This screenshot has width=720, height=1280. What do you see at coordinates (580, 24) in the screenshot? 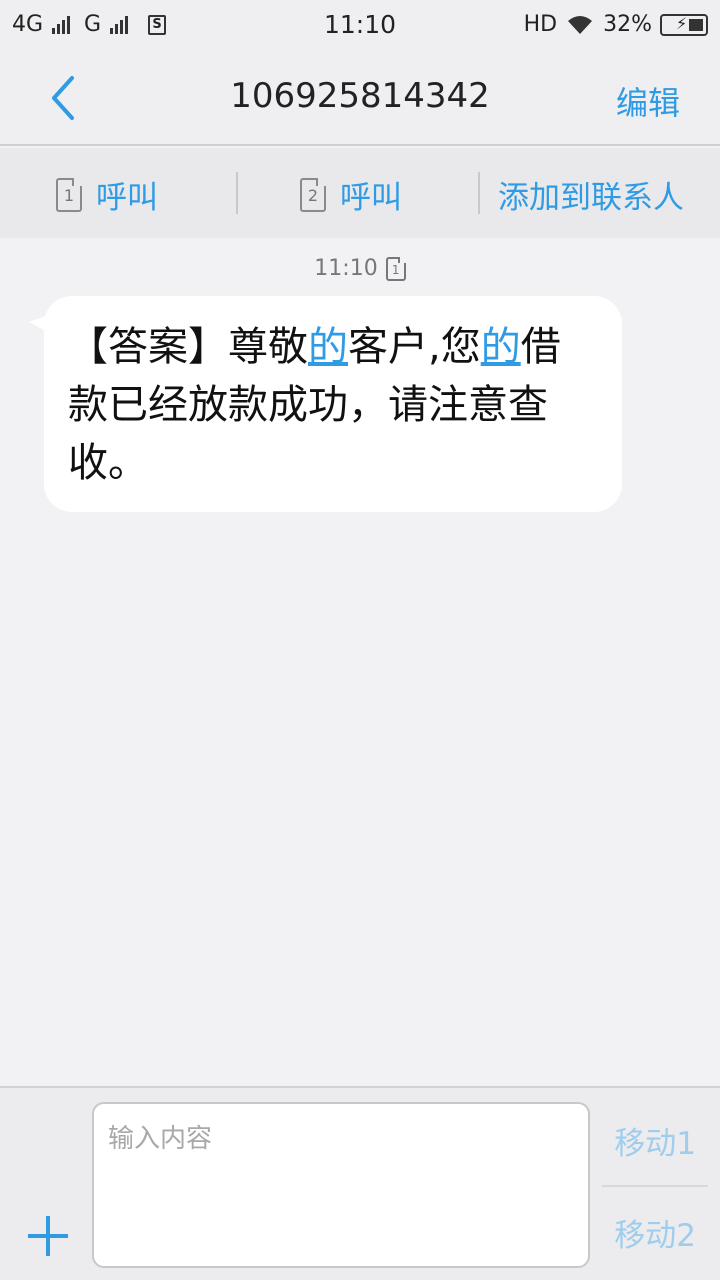
I see `wifi-icon` at bounding box center [580, 24].